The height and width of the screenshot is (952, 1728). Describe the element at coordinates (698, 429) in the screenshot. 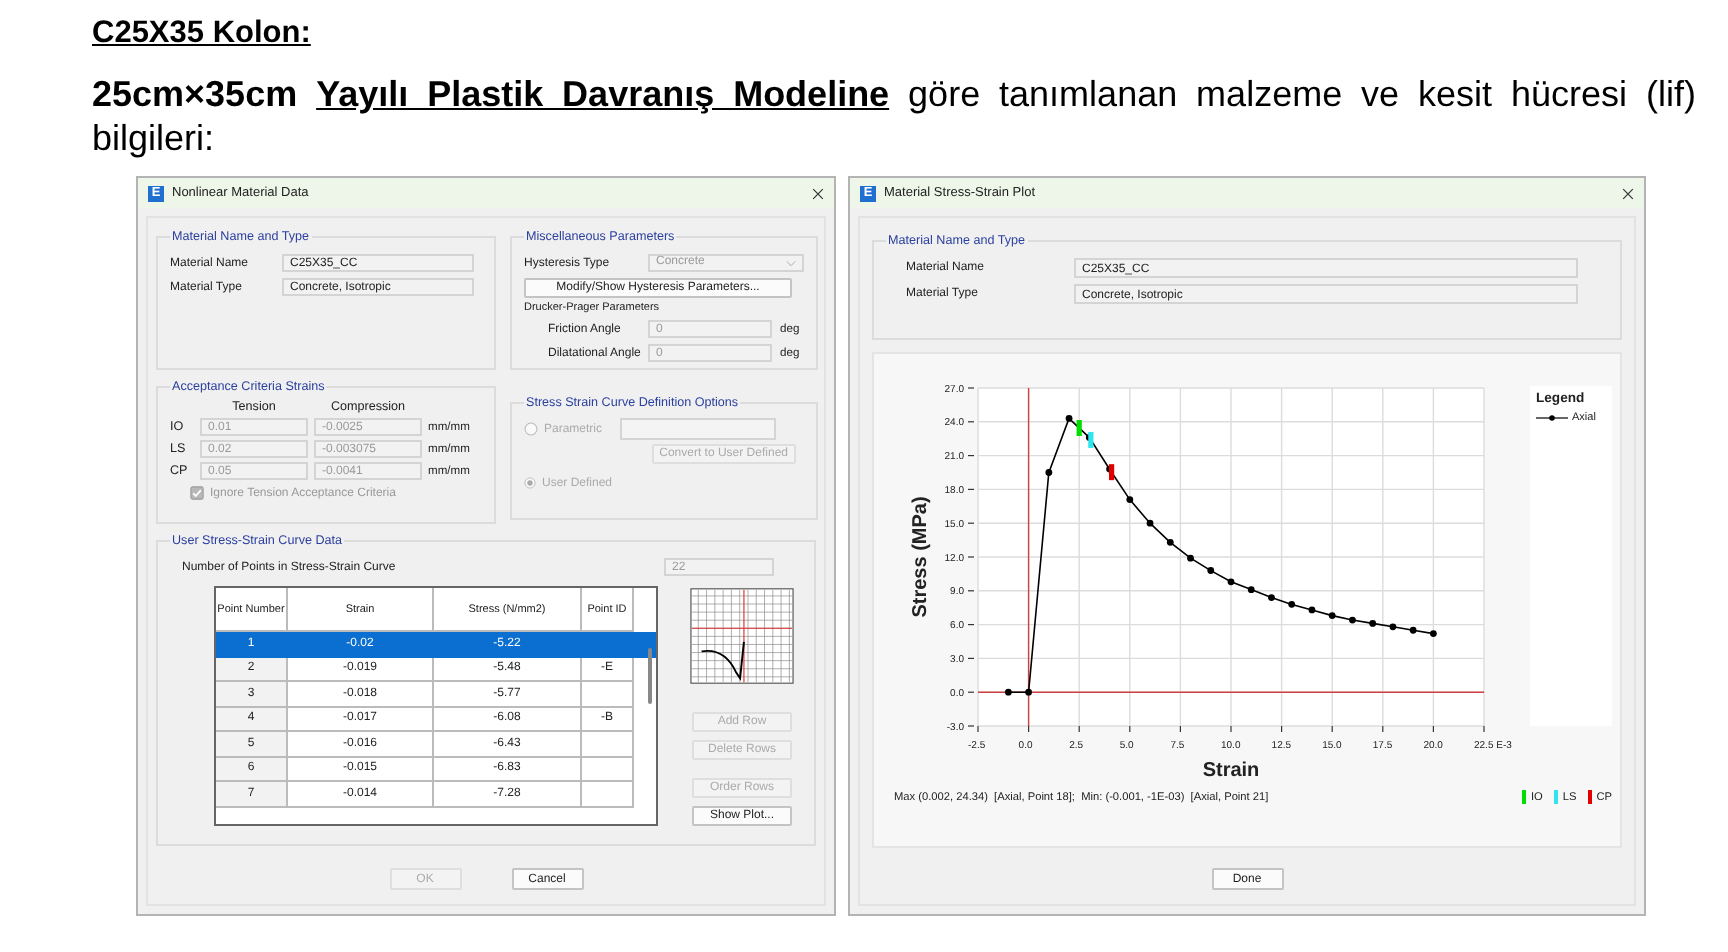

I see `input-field` at that location.